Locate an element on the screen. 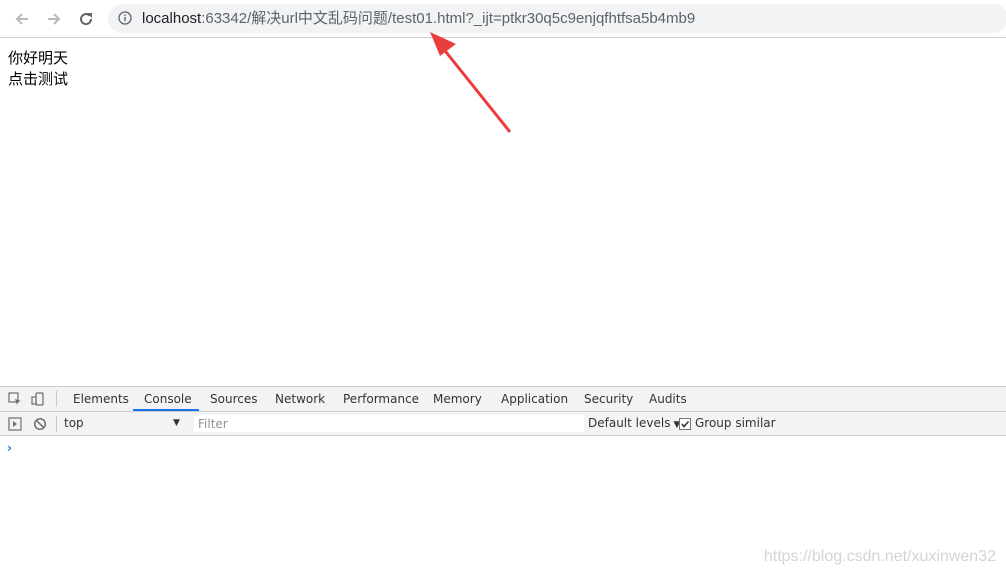 Image resolution: width=1006 pixels, height=577 pixels. active-tab-indicator is located at coordinates (166, 410).